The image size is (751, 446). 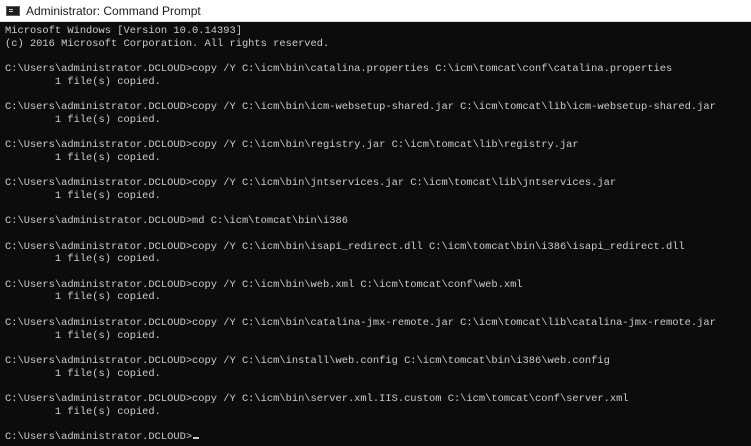 What do you see at coordinates (13, 10) in the screenshot?
I see `cmd-icon` at bounding box center [13, 10].